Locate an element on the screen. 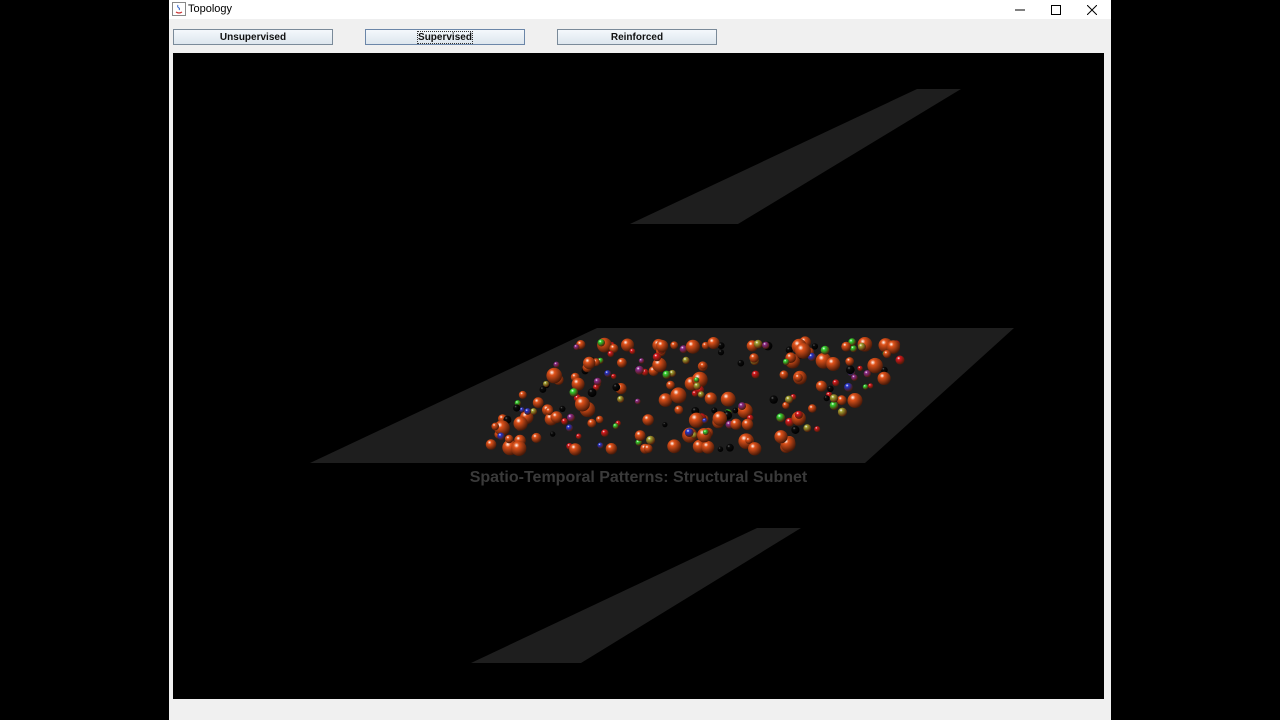  supervised-button-label: Supervised is located at coordinates (445, 37).